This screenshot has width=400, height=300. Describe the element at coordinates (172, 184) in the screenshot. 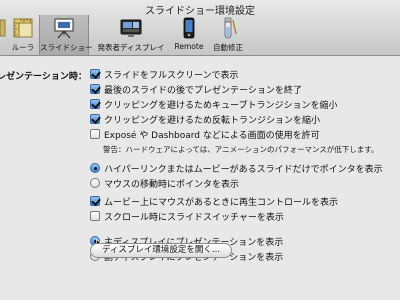

I see `radio-label: マウスの移動時にポインタを表示` at that location.